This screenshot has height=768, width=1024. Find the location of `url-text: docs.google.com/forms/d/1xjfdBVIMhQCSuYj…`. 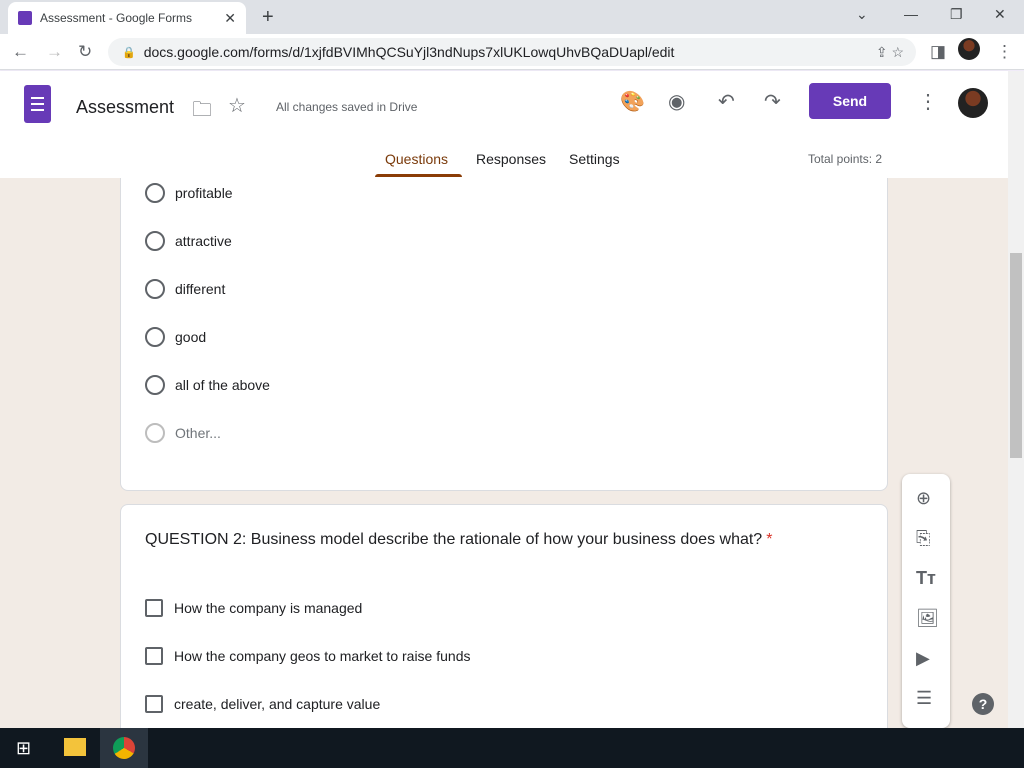

url-text: docs.google.com/forms/d/1xjfdBVIMhQCSuYj… is located at coordinates (409, 52).